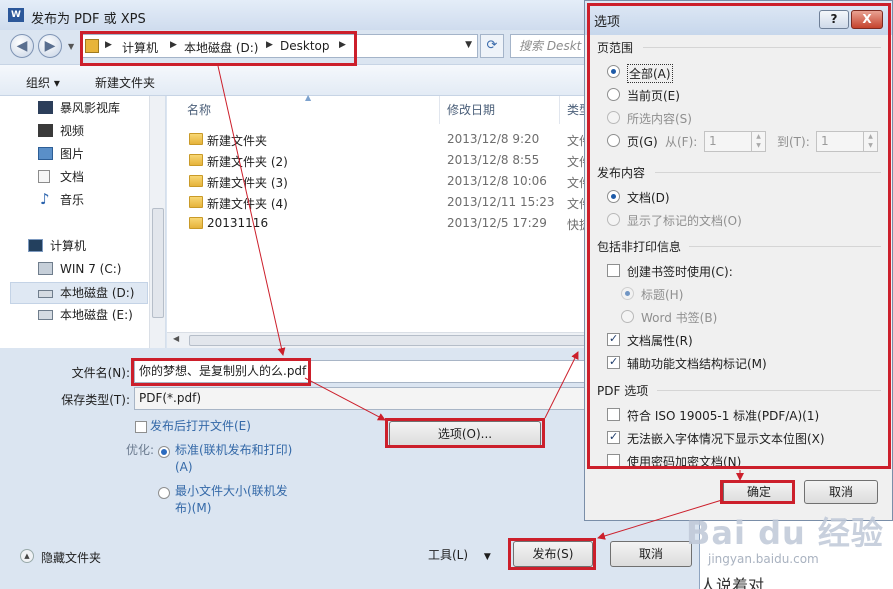 This screenshot has width=893, height=589. Describe the element at coordinates (85, 315) in the screenshot. I see `nav-item-drive-e: 本地磁盘 (E:)` at that location.